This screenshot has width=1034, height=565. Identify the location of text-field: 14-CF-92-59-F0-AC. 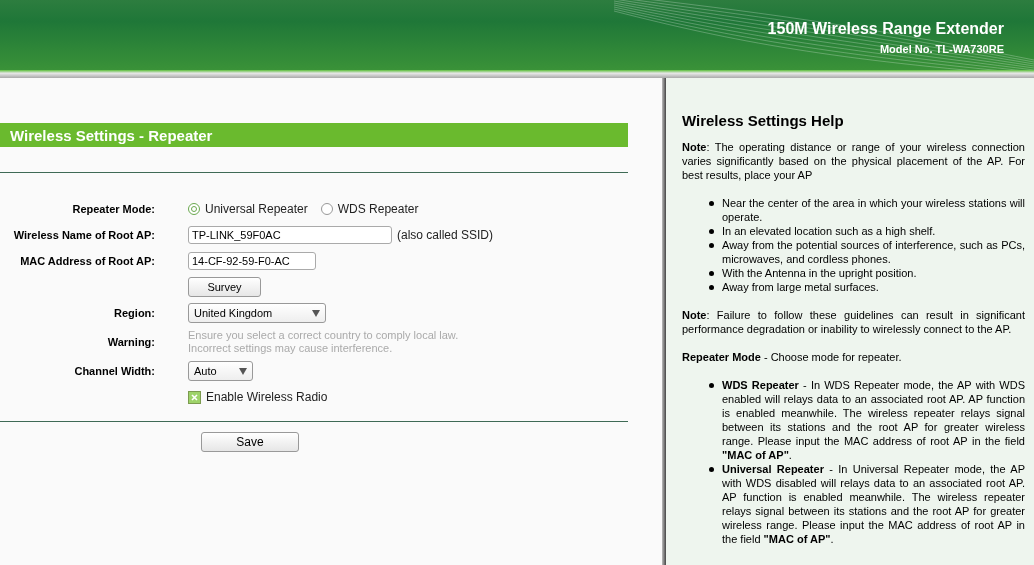
(252, 261).